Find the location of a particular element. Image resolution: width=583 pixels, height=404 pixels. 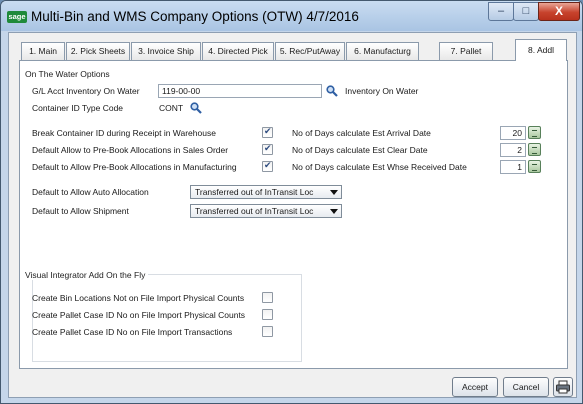

allow-shipment-select: Transferred out of InTransit Loc is located at coordinates (266, 211).